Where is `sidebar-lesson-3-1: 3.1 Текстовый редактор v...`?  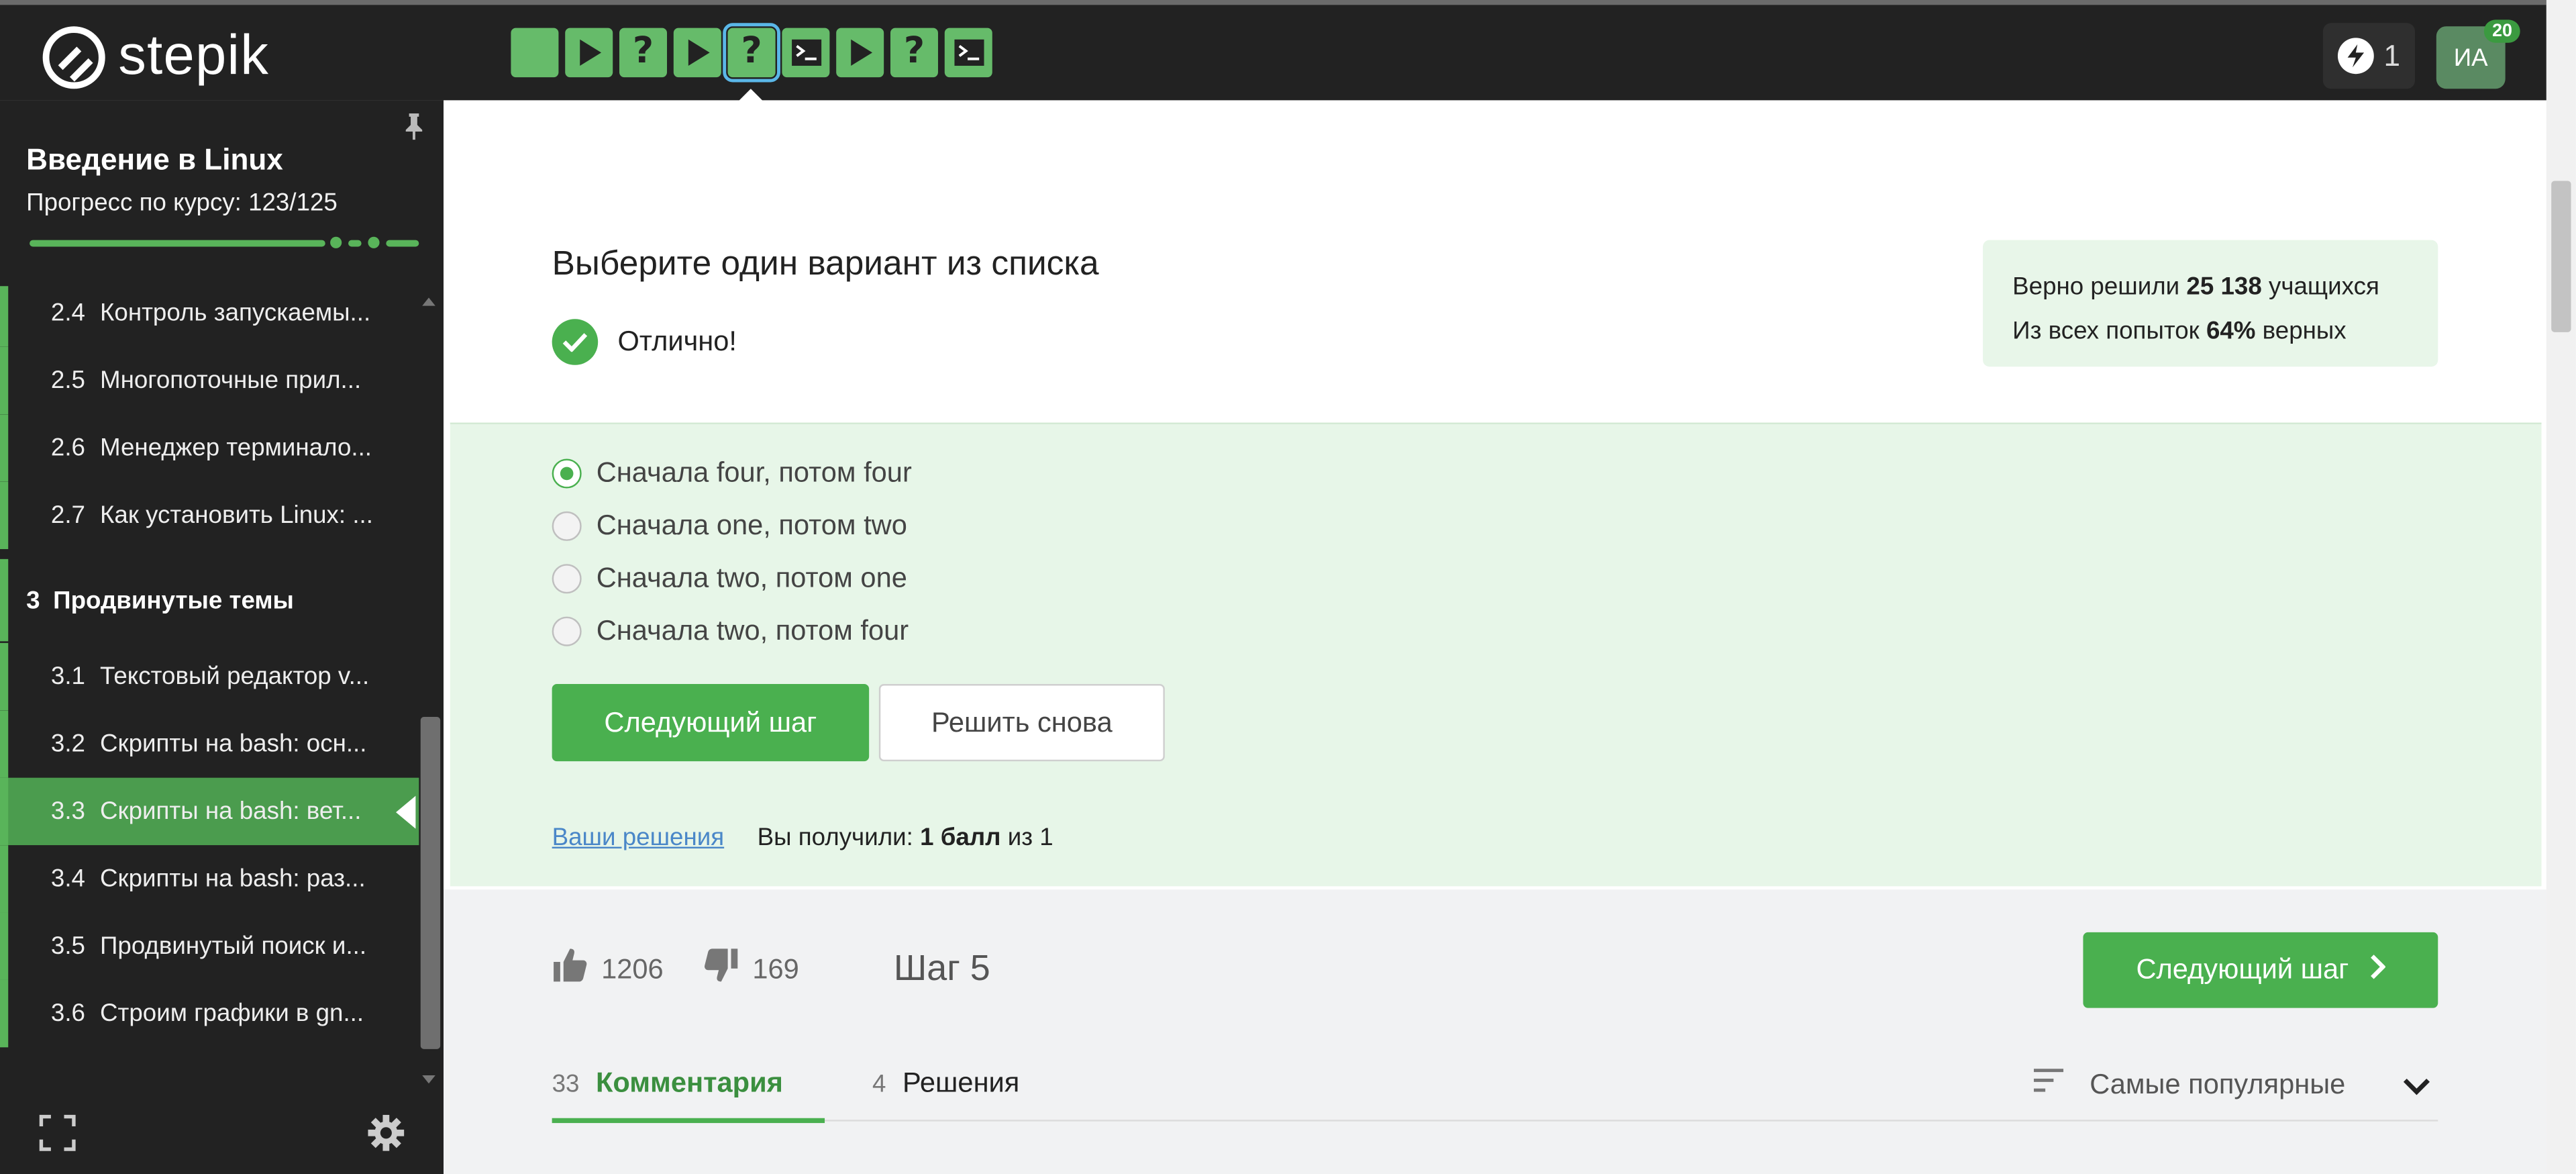
sidebar-lesson-3-1: 3.1 Текстовый редактор v... is located at coordinates (209, 676).